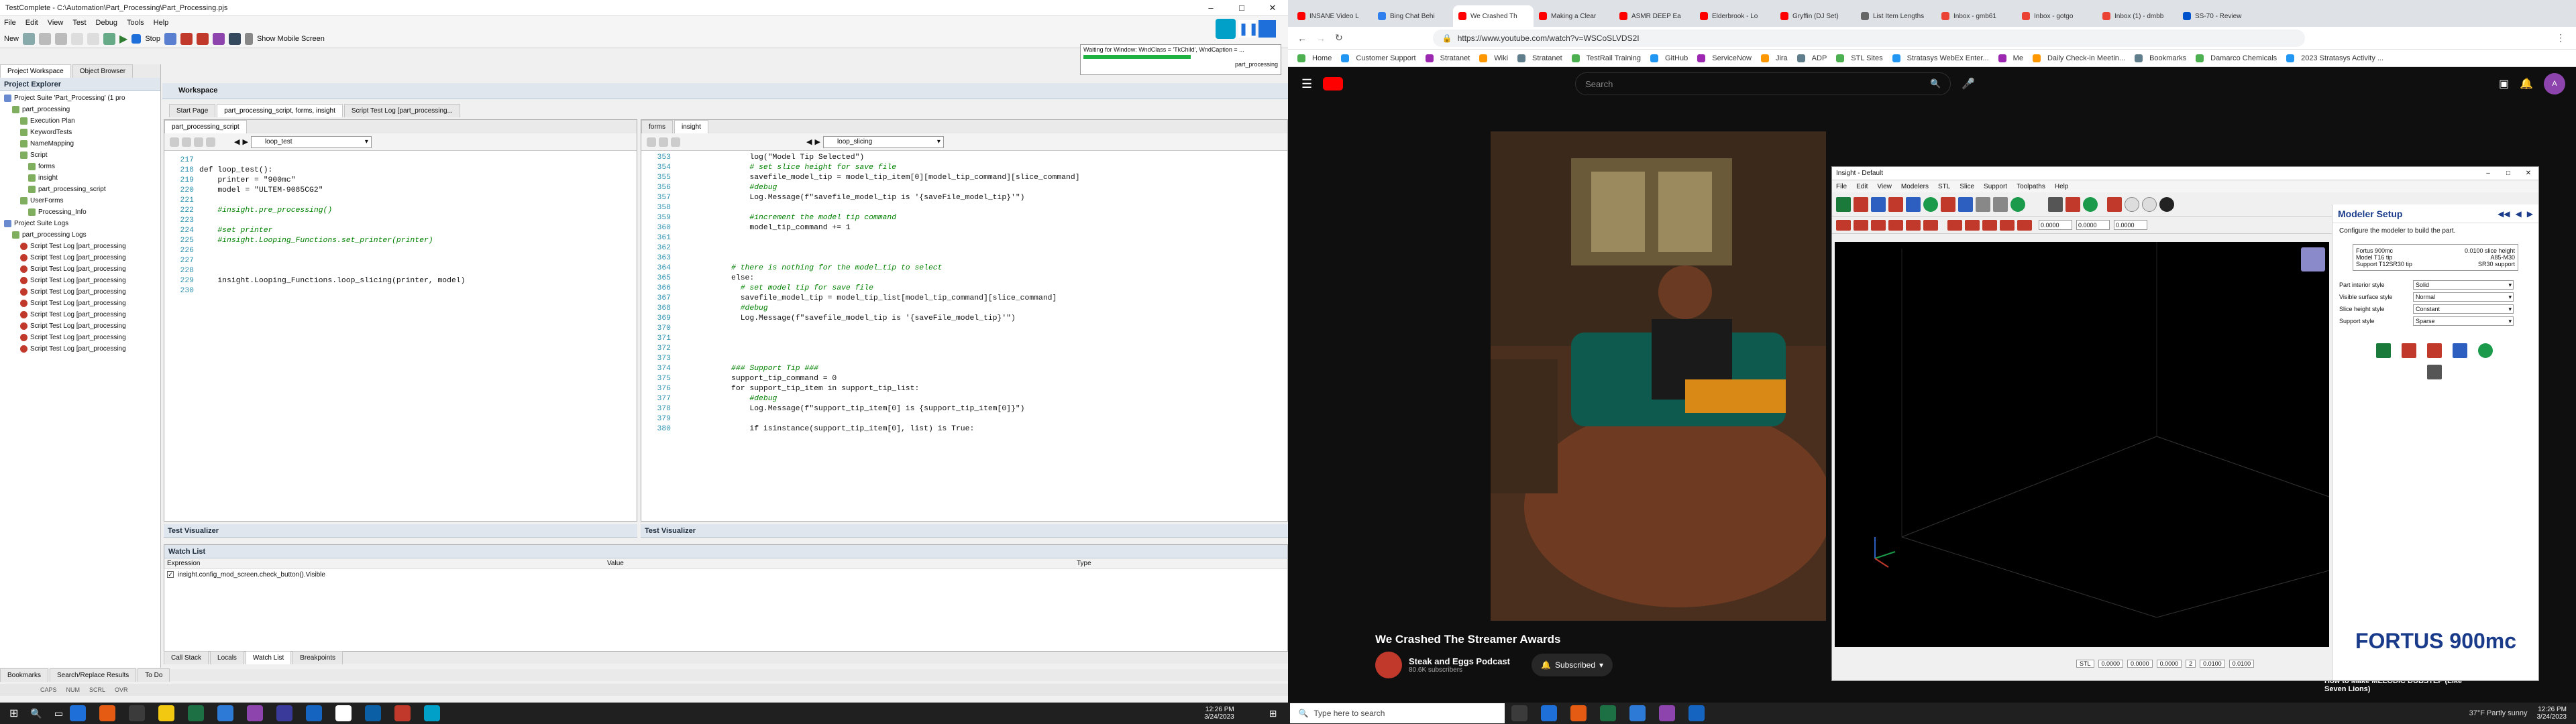 Image resolution: width=2576 pixels, height=724 pixels. I want to click on support-icon, so click(2434, 351).